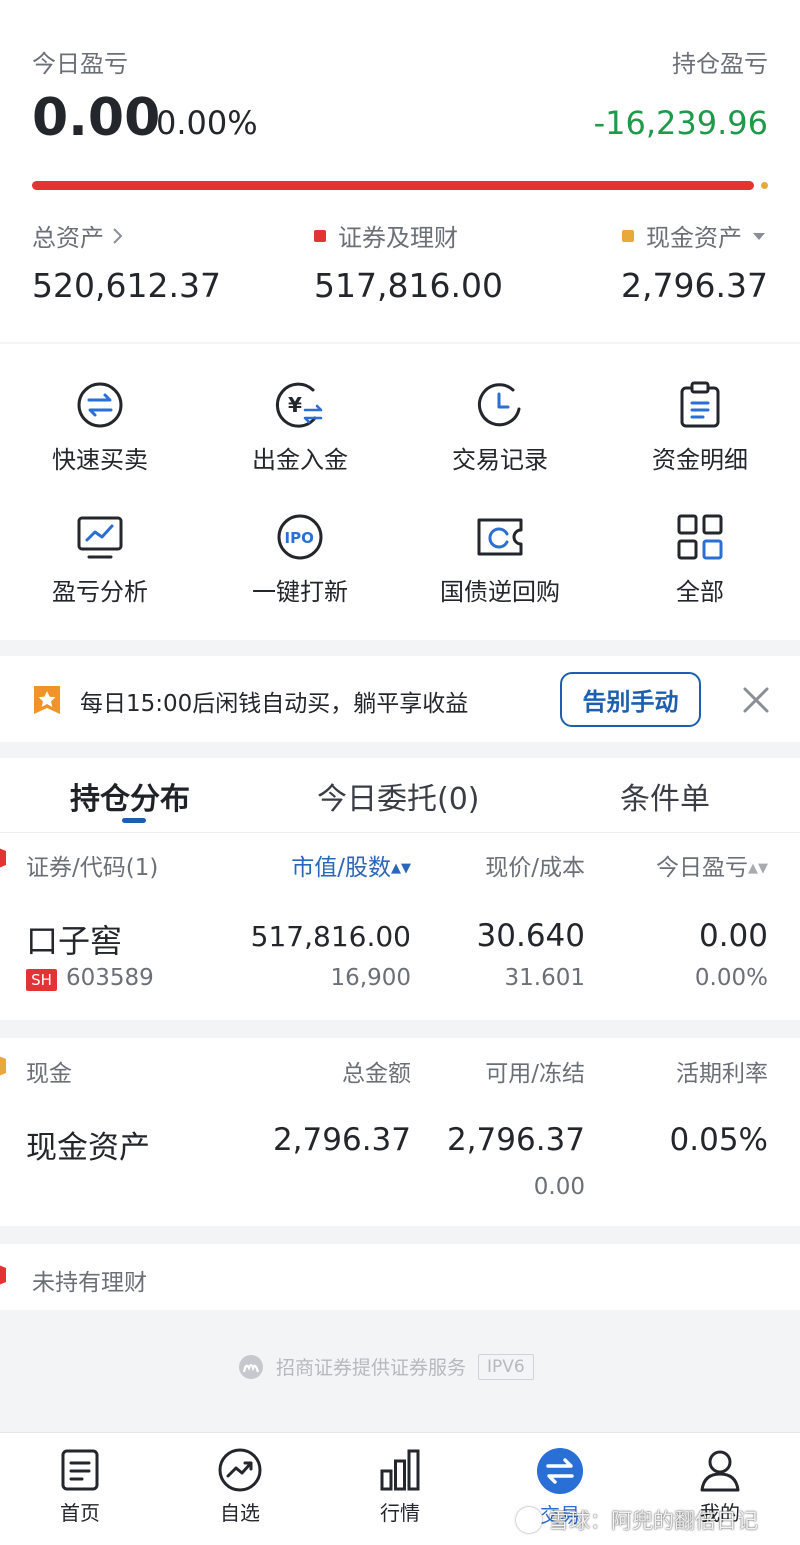 The image size is (800, 1545). What do you see at coordinates (530, 936) in the screenshot?
I see `current-price: 30.640` at bounding box center [530, 936].